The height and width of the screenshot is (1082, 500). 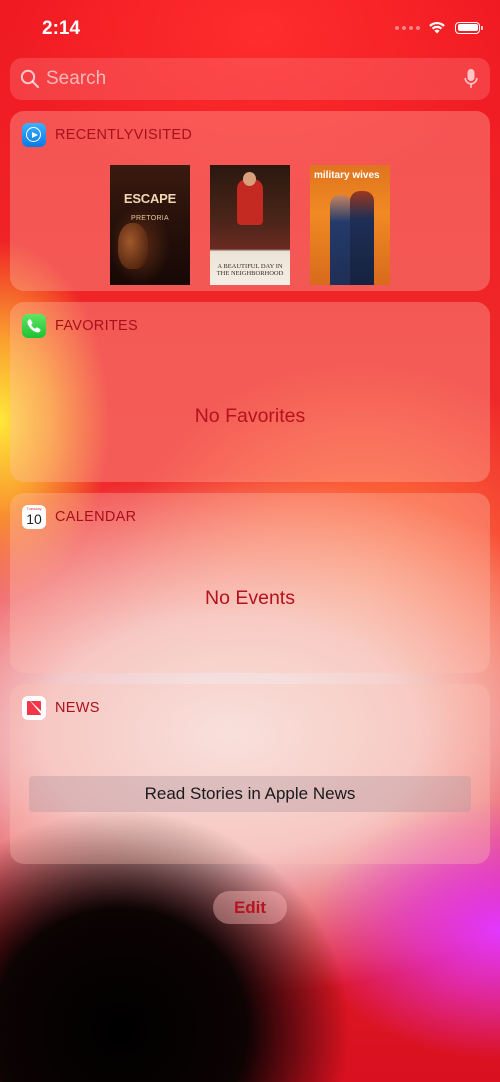 I want to click on escape-from-pretoria-poster: ESCAPE PRETORIA, so click(x=150, y=225).